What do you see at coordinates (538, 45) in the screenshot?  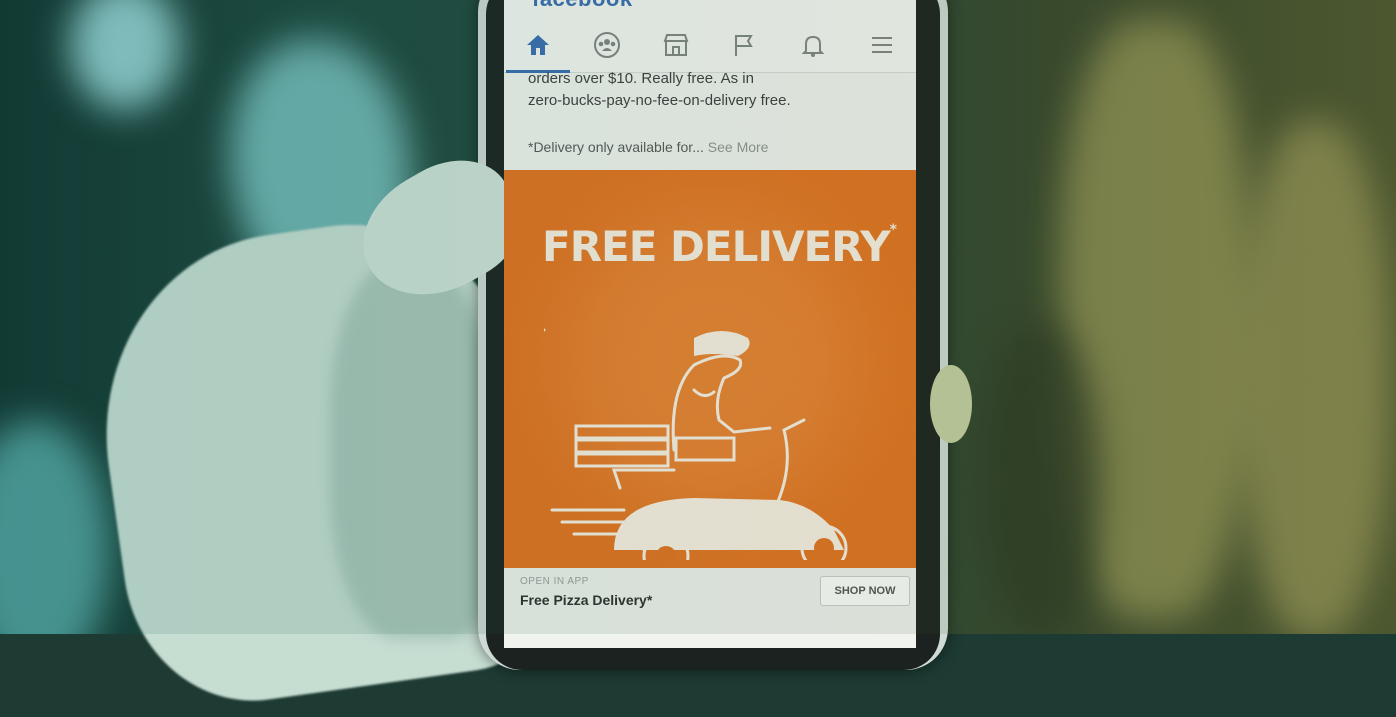 I see `home-icon` at bounding box center [538, 45].